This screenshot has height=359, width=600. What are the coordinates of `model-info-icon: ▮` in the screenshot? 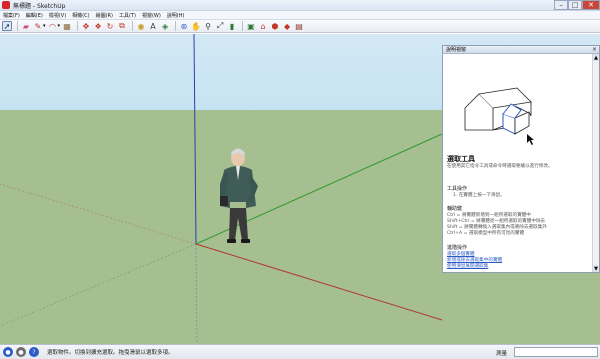 It's located at (232, 26).